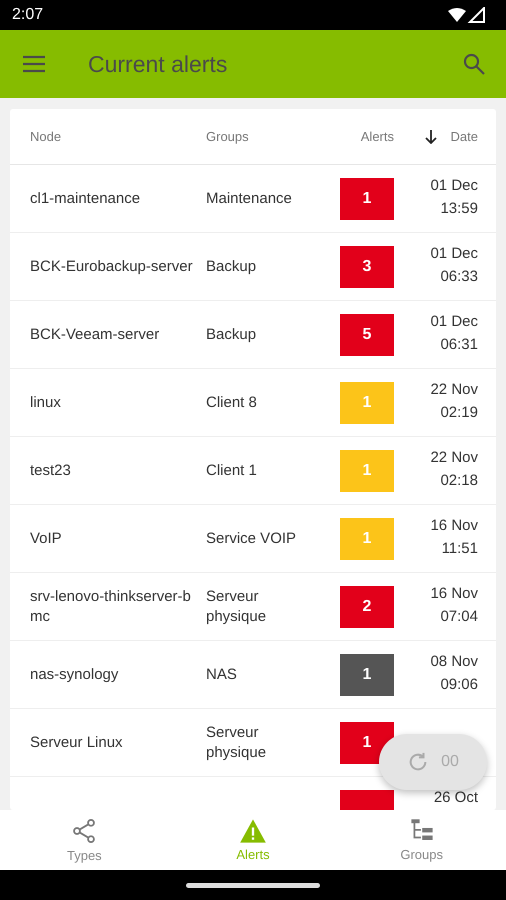 The width and height of the screenshot is (506, 900). What do you see at coordinates (34, 64) in the screenshot?
I see `menu-icon` at bounding box center [34, 64].